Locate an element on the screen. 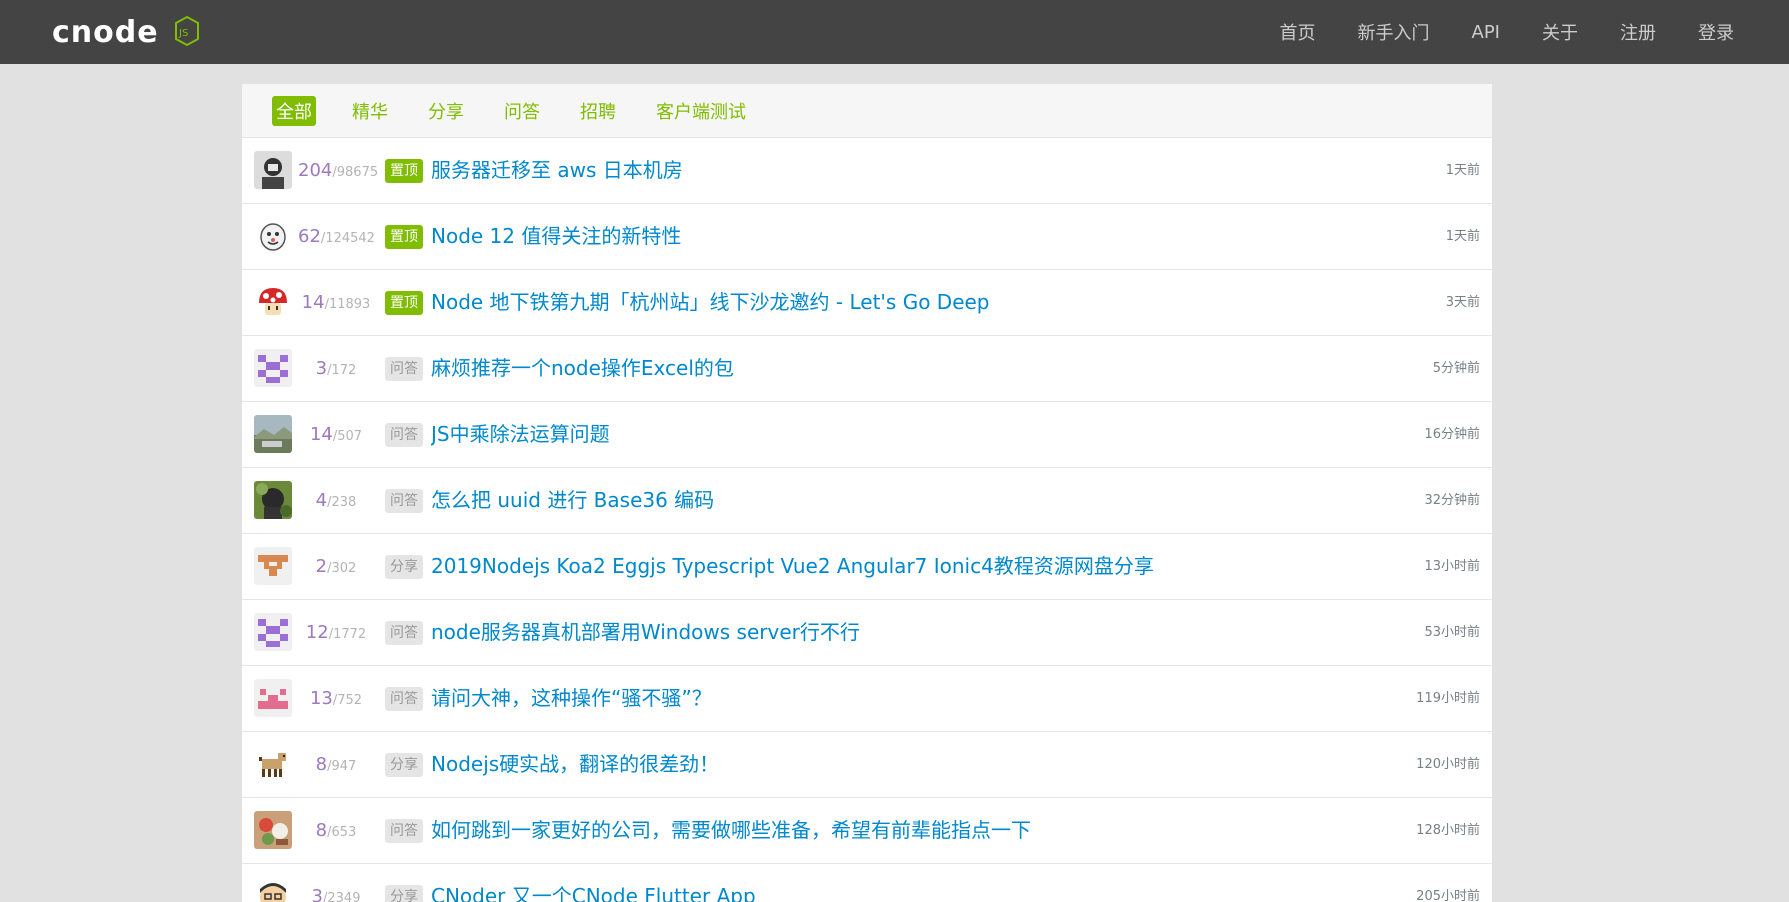 Image resolution: width=1789 pixels, height=902 pixels. topic-title-link: 服务器迁移至 aws 日本机房 is located at coordinates (557, 170).